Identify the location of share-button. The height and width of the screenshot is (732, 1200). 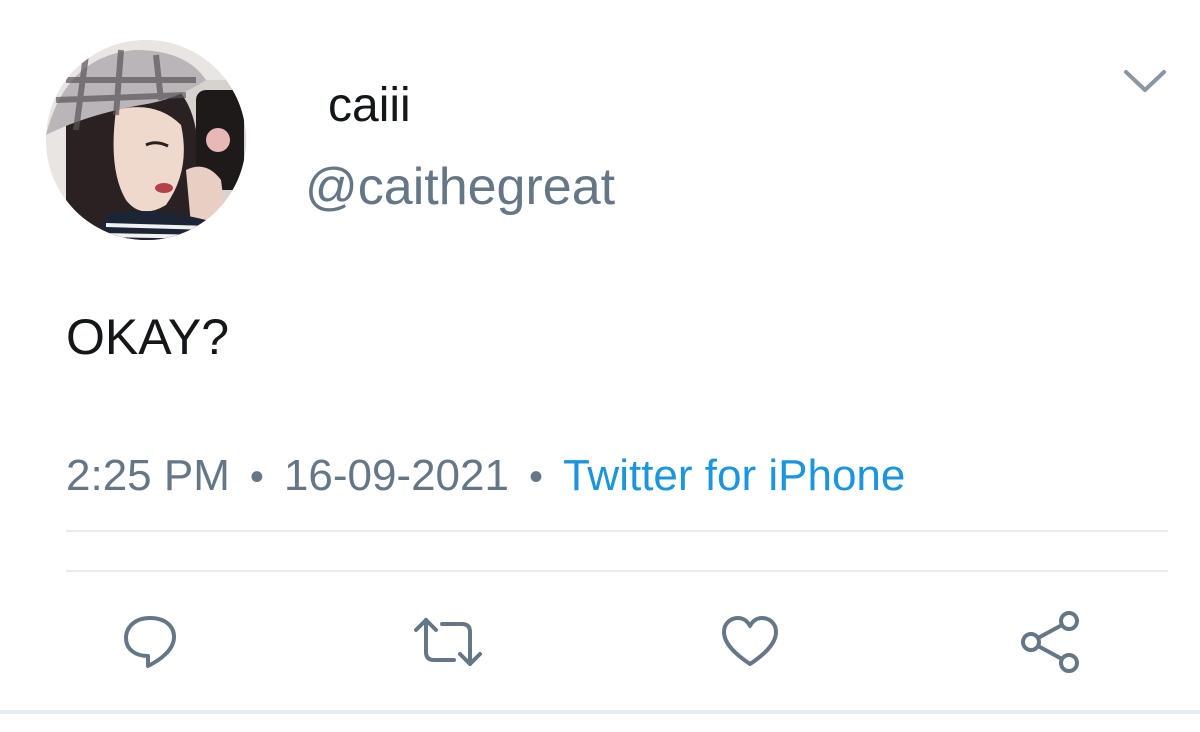
(1050, 642).